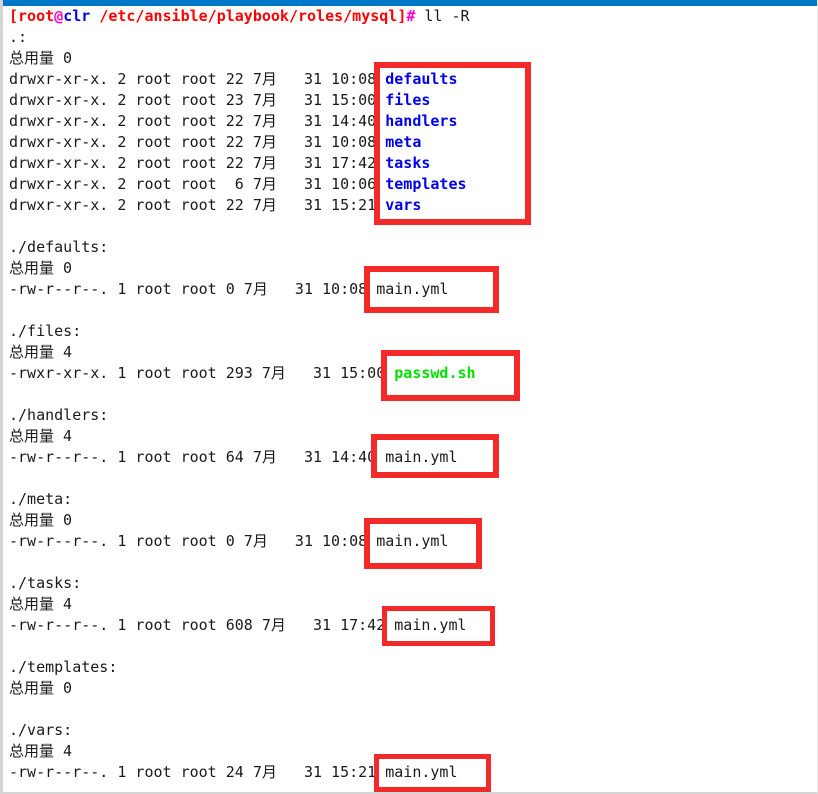 This screenshot has width=818, height=794. What do you see at coordinates (41, 688) in the screenshot?
I see `templates-total: 总用量 0` at bounding box center [41, 688].